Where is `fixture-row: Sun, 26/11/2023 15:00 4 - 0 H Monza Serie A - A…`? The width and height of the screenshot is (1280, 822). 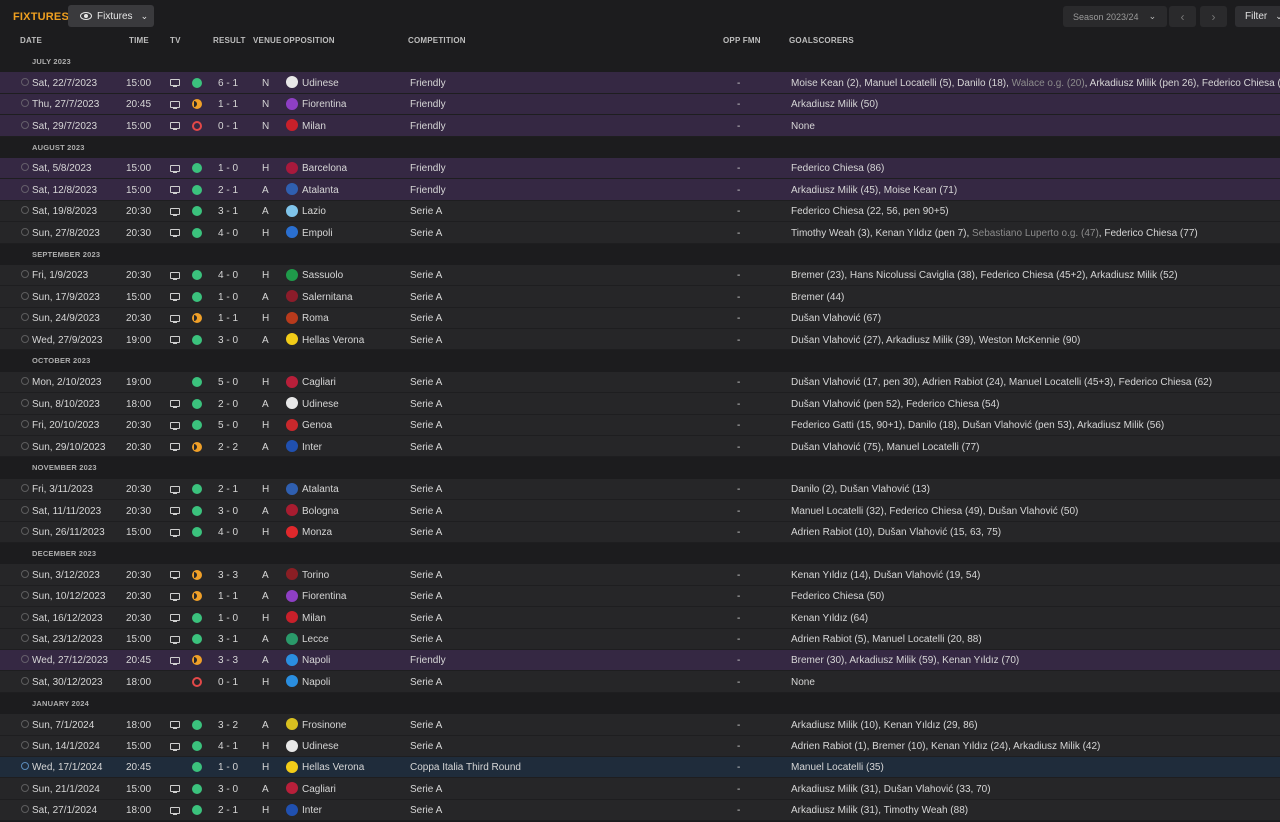
fixture-row: Sun, 26/11/2023 15:00 4 - 0 H Monza Serie A - A… is located at coordinates (640, 532).